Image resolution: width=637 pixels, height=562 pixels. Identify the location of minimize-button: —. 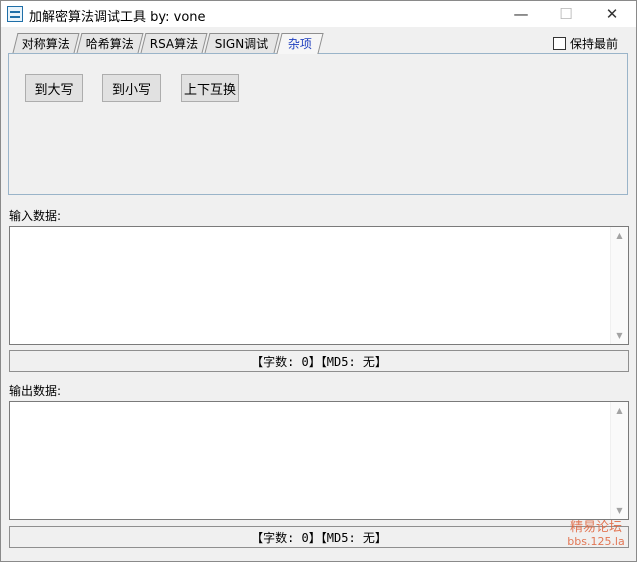
(521, 14).